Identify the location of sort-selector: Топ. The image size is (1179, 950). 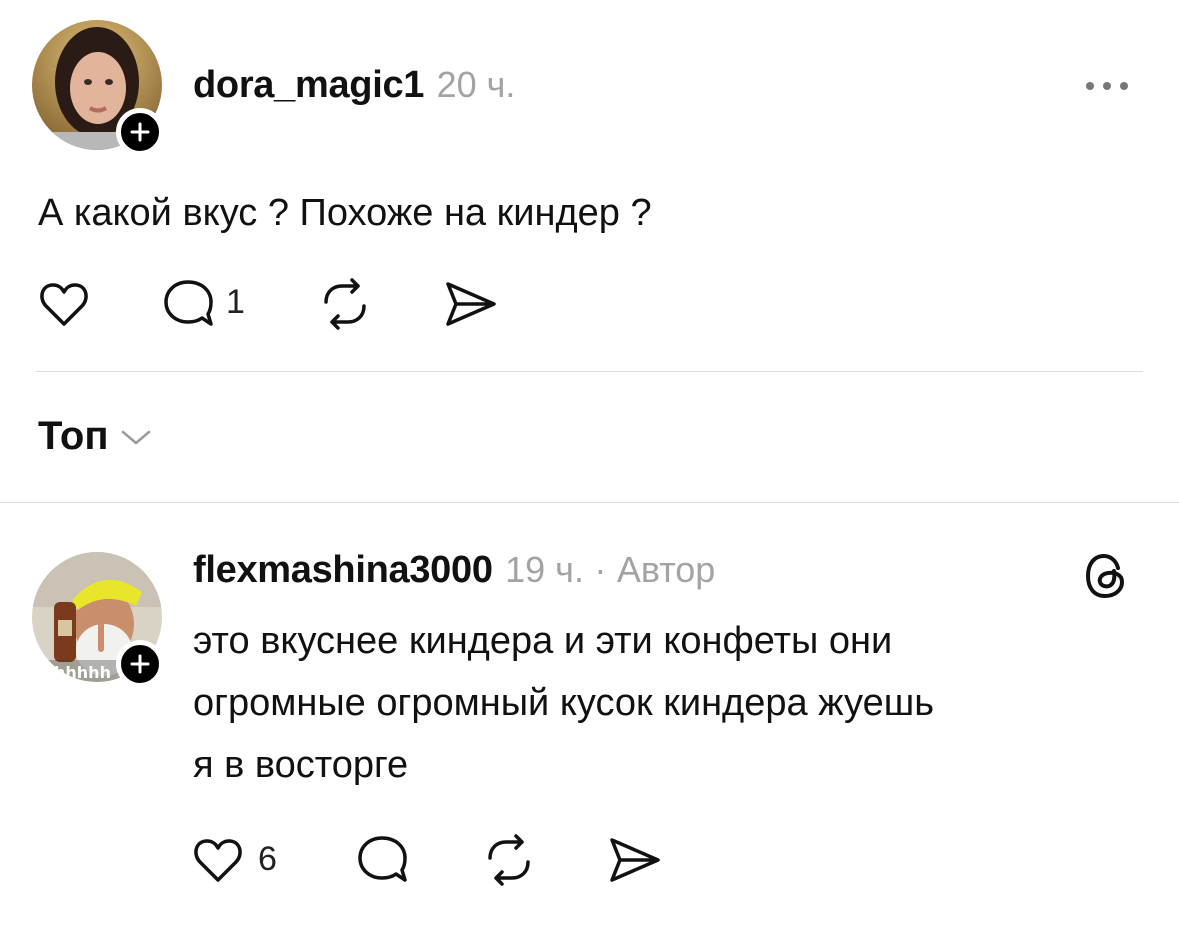
(95, 436).